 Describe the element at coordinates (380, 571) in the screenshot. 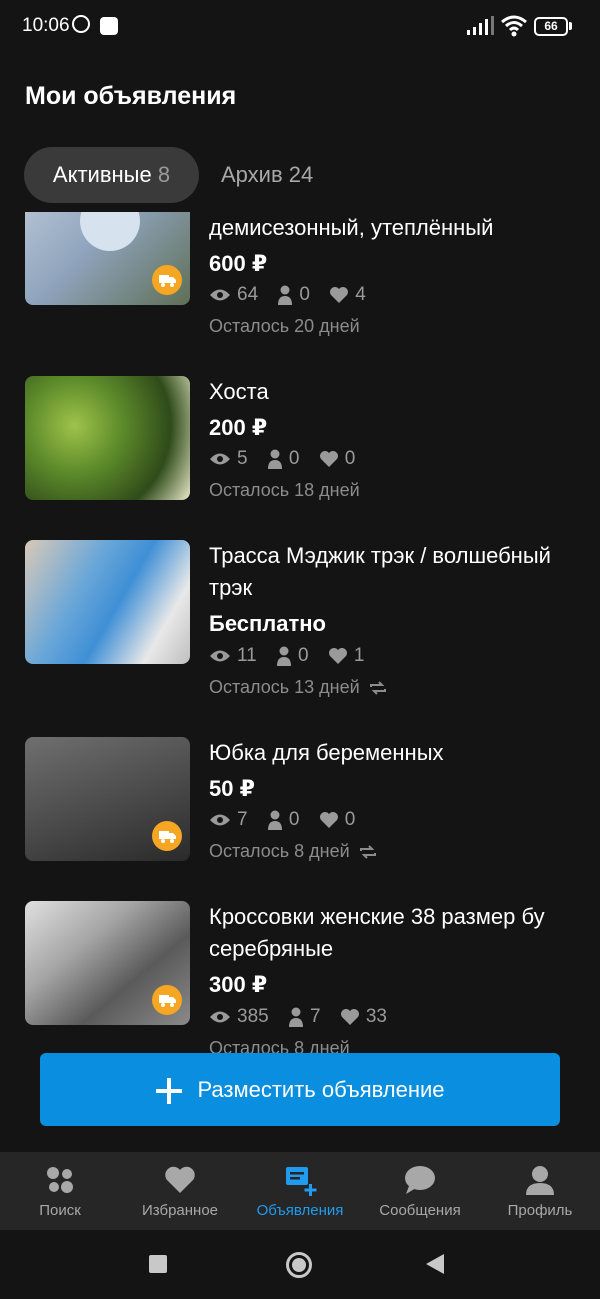

I see `listing-title: Трасса Мэджик трэк / волшебный трэк` at that location.